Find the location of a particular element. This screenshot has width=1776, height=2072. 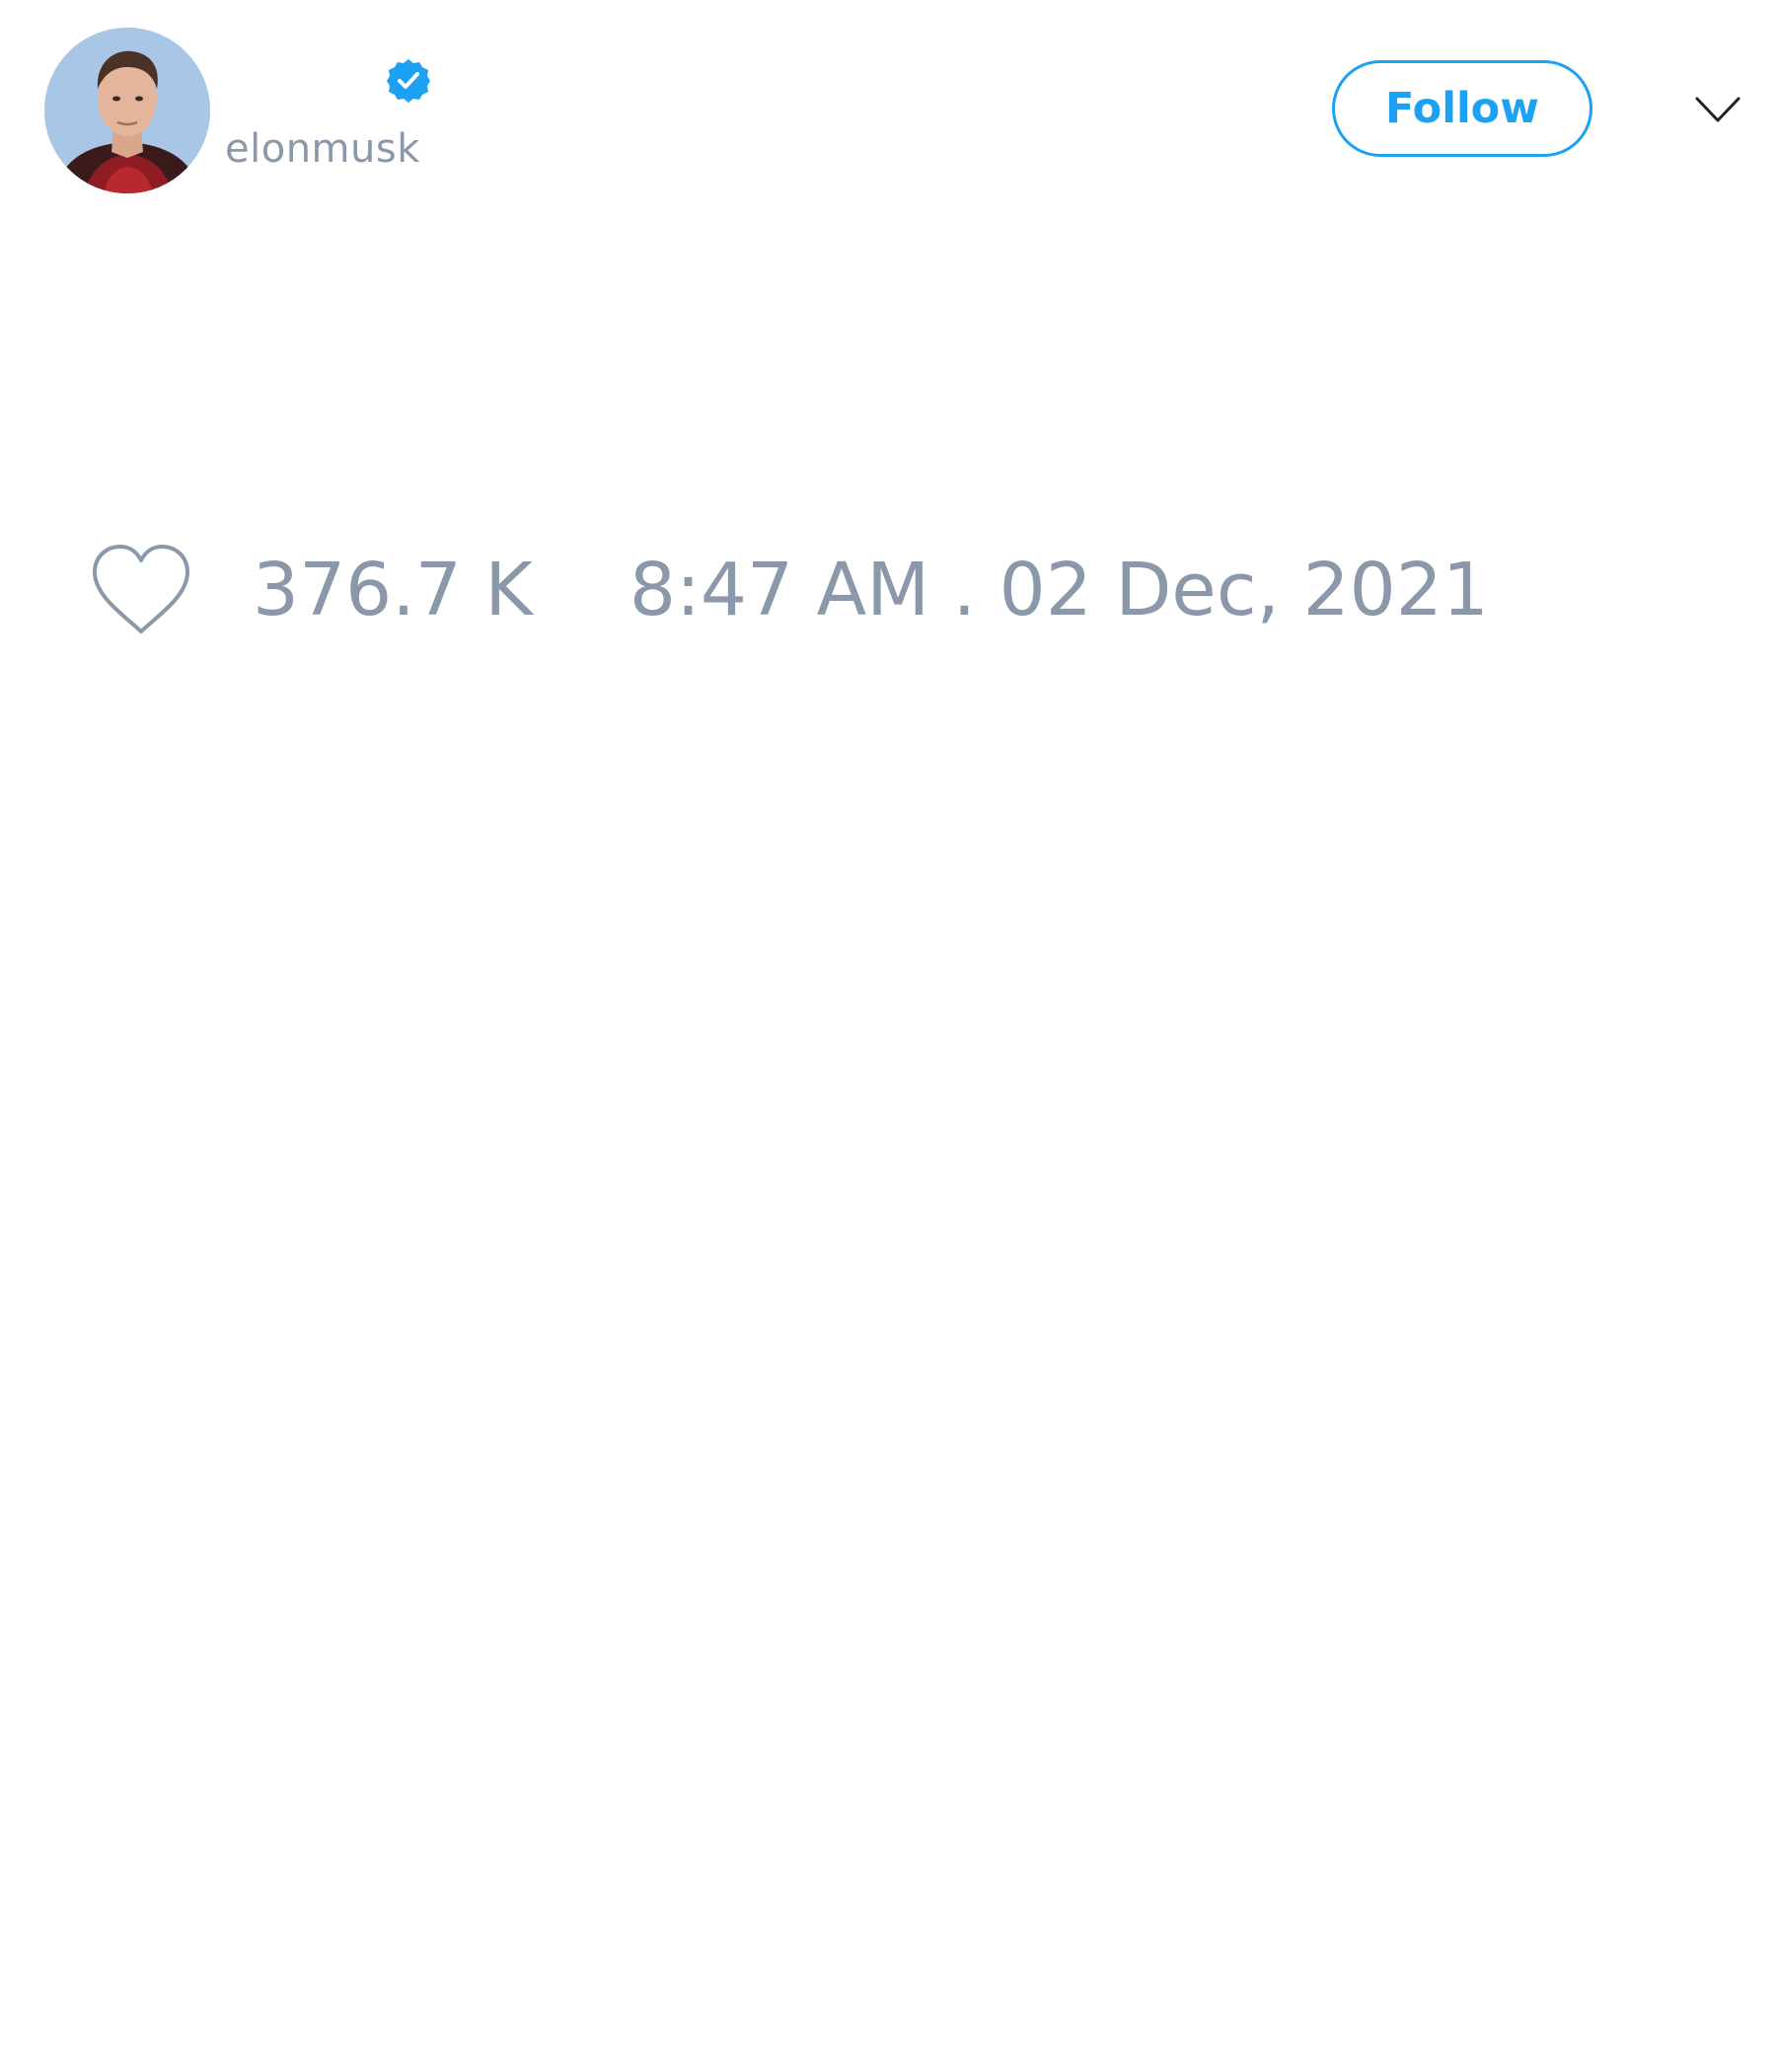

like-count: 376.7 K is located at coordinates (393, 590).